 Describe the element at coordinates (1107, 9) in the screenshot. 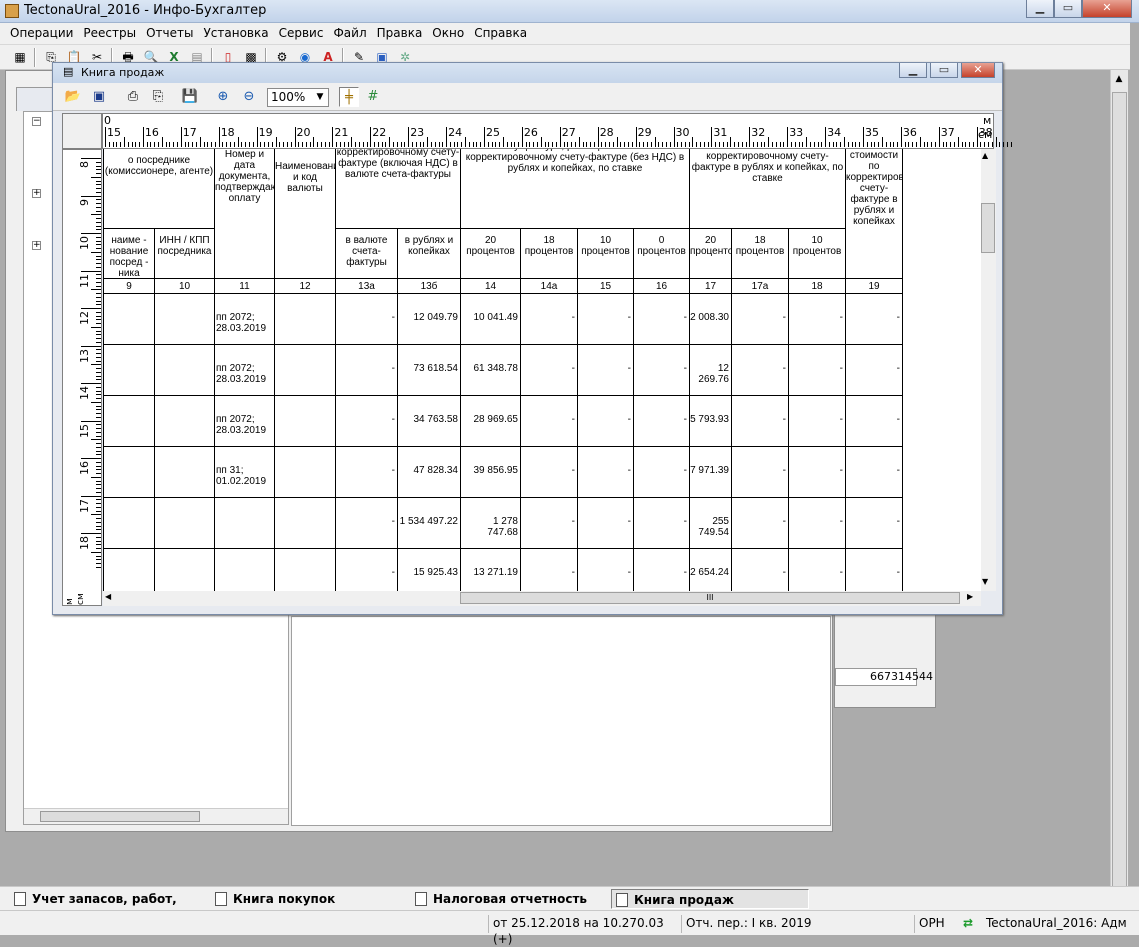

I see `close-button: ✕` at that location.